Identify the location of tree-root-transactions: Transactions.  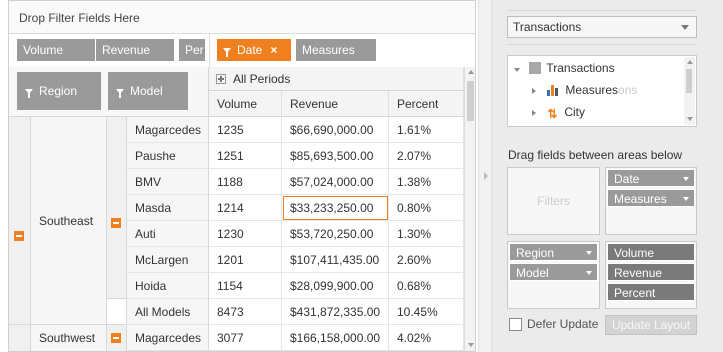
(564, 68).